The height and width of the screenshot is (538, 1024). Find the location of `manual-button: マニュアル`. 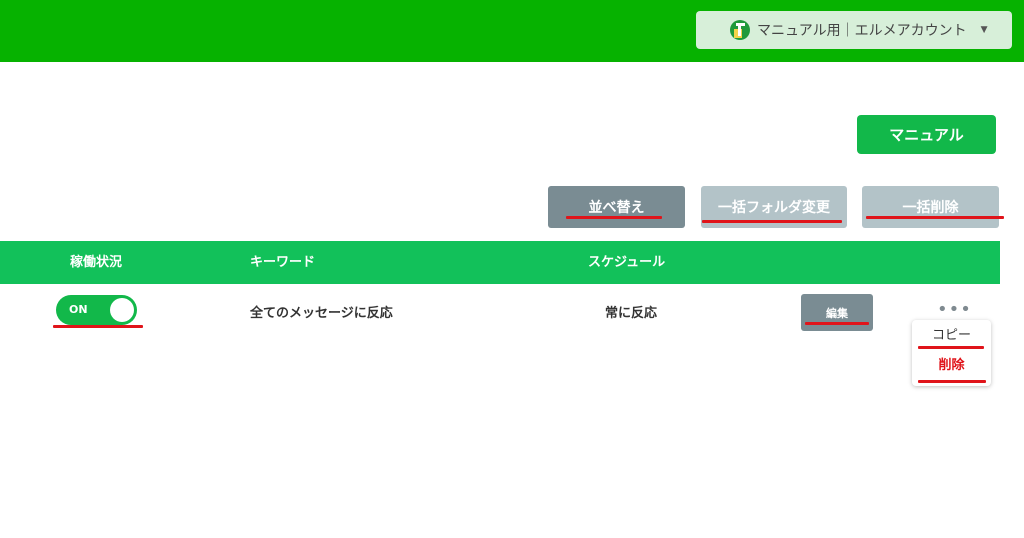

manual-button: マニュアル is located at coordinates (926, 134).